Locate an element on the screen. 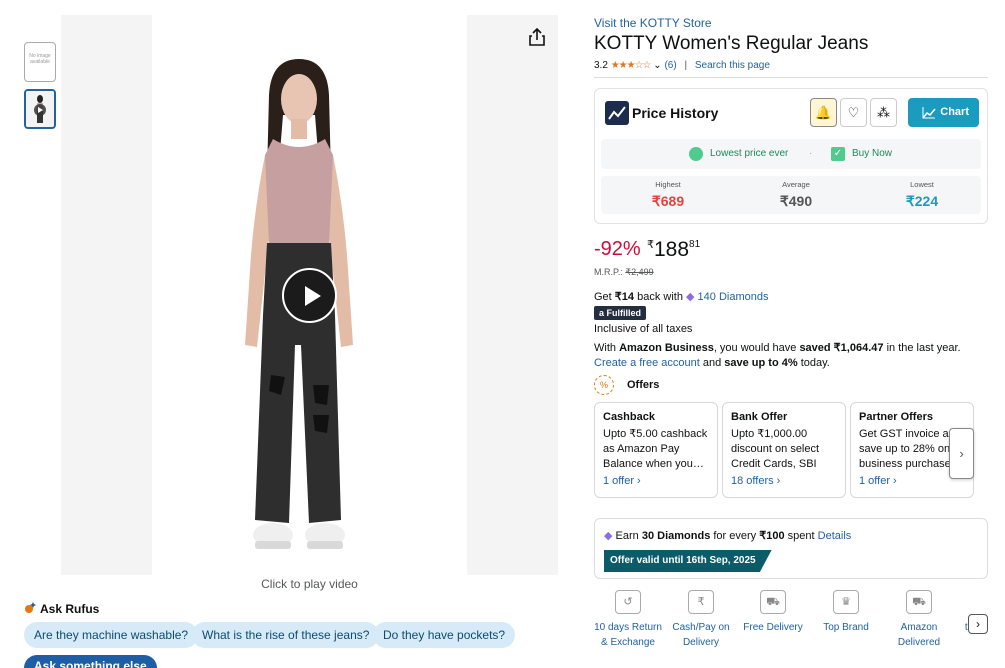  stat-lowest: Lowest ₹224 is located at coordinates (922, 195).